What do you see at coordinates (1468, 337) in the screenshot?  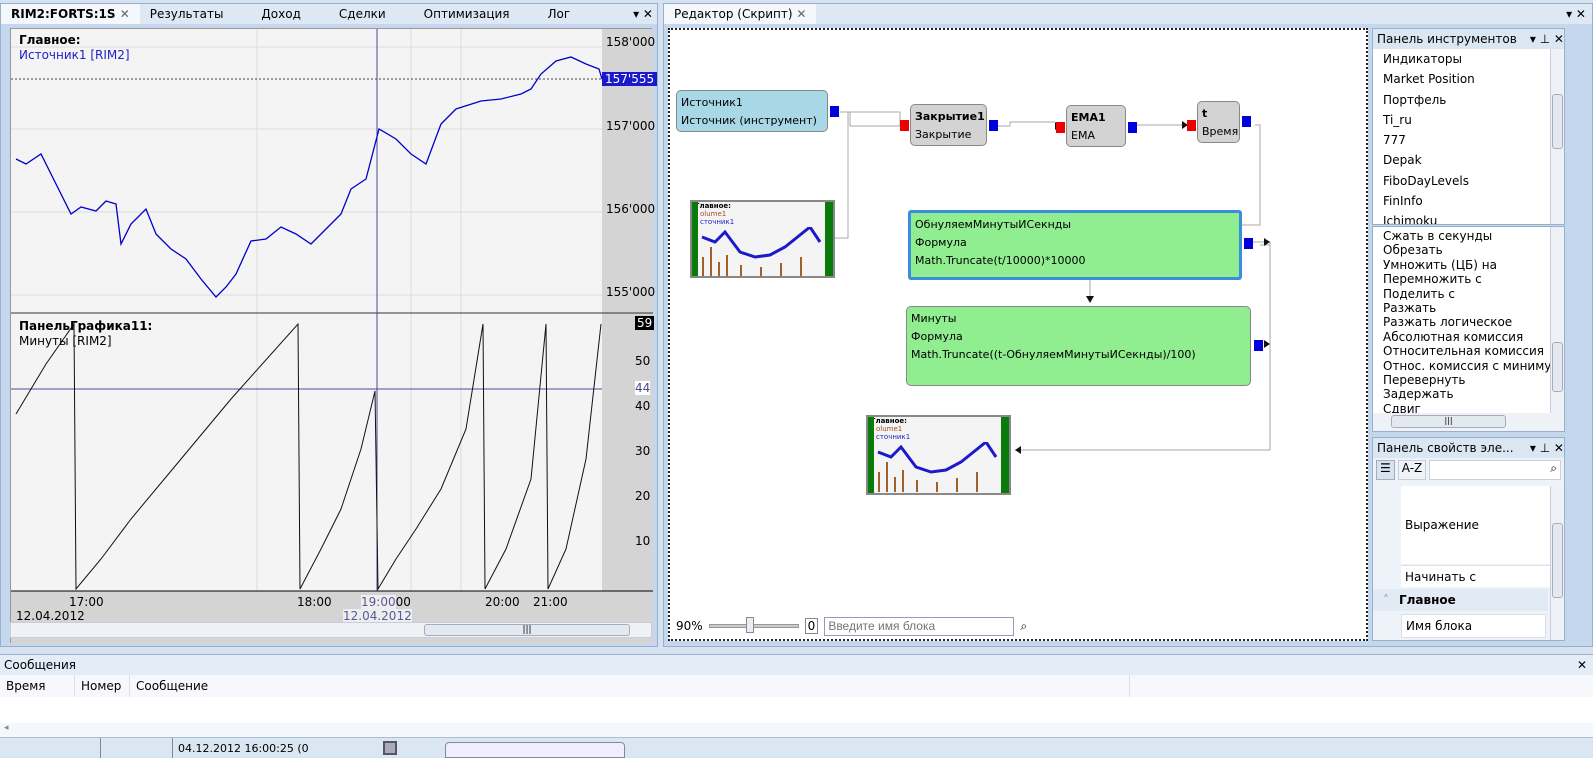 I see `toolbox-item: Абсолютная комиссия` at bounding box center [1468, 337].